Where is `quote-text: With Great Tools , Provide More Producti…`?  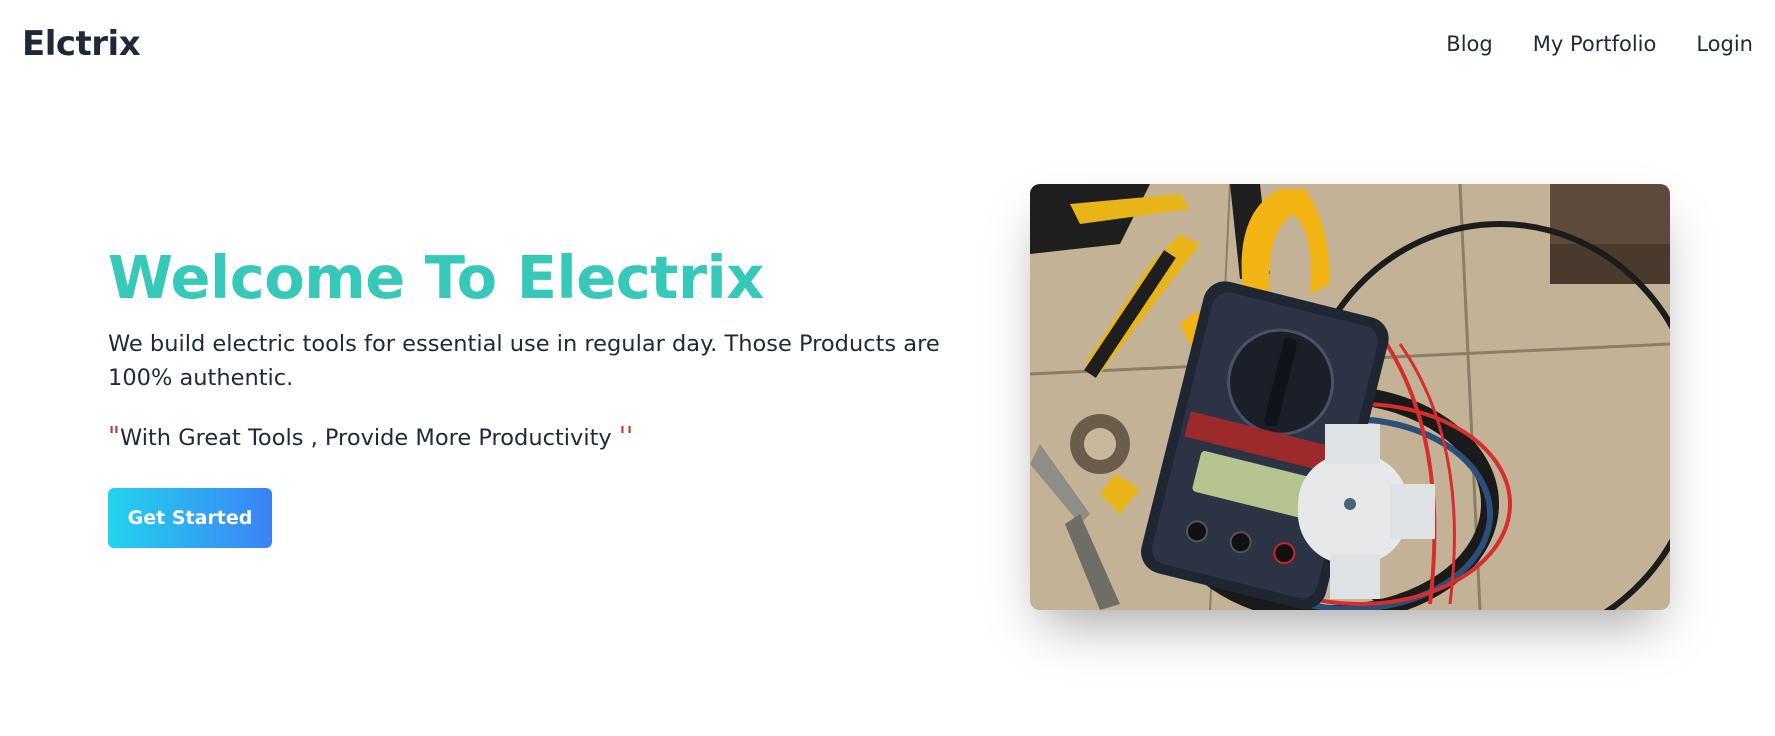 quote-text: With Great Tools , Provide More Producti… is located at coordinates (369, 438).